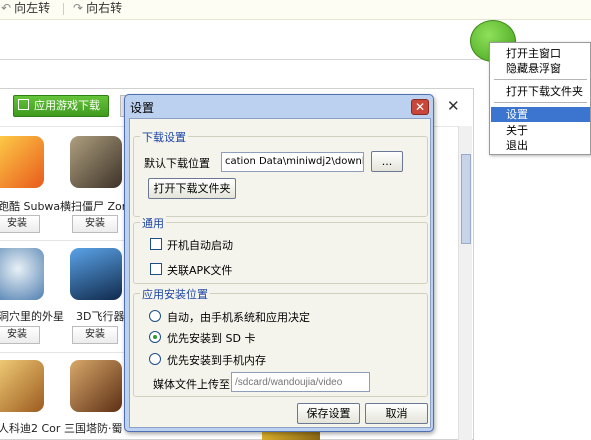 The image size is (591, 440). Describe the element at coordinates (155, 337) in the screenshot. I see `prefer-sd-radio` at that location.